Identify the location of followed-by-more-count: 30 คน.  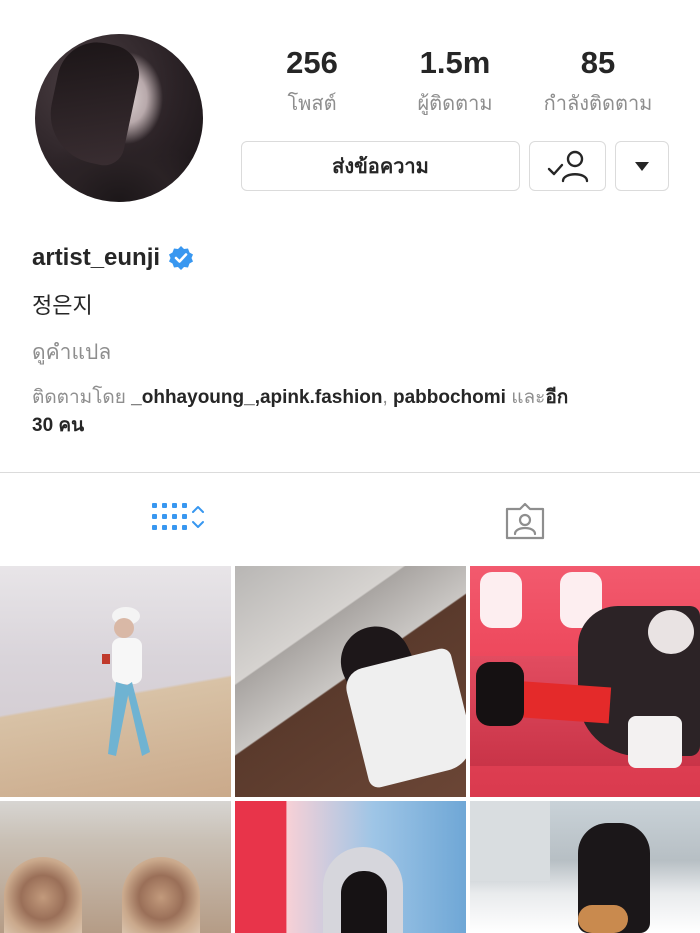
(58, 425).